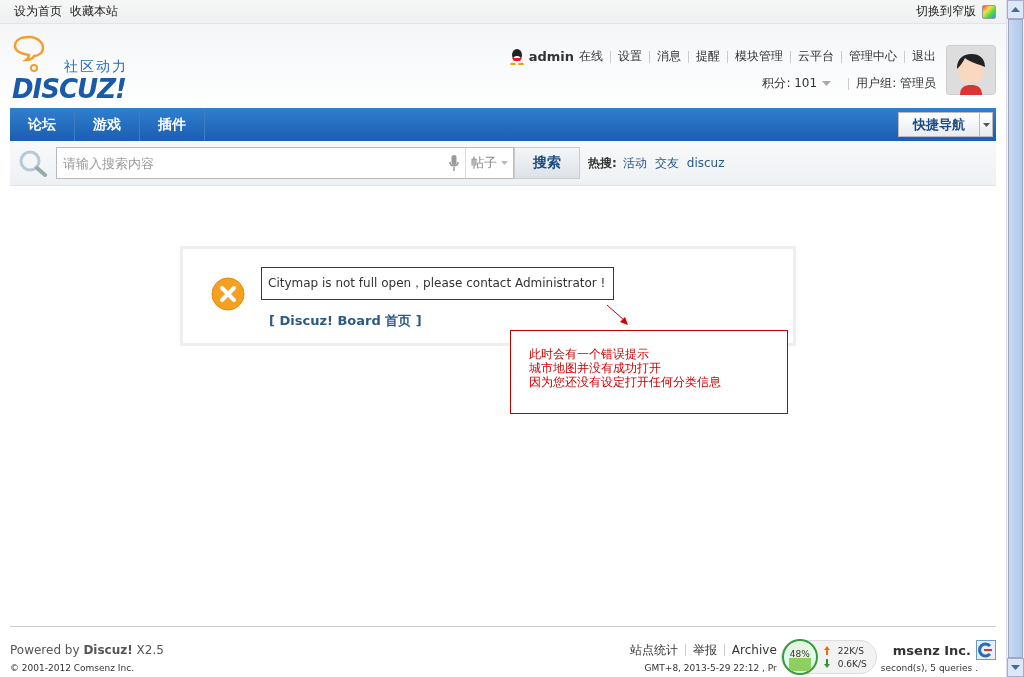 This screenshot has width=1024, height=677. I want to click on annotation-text: 因为您还没有设定打开任何分类信息, so click(625, 382).